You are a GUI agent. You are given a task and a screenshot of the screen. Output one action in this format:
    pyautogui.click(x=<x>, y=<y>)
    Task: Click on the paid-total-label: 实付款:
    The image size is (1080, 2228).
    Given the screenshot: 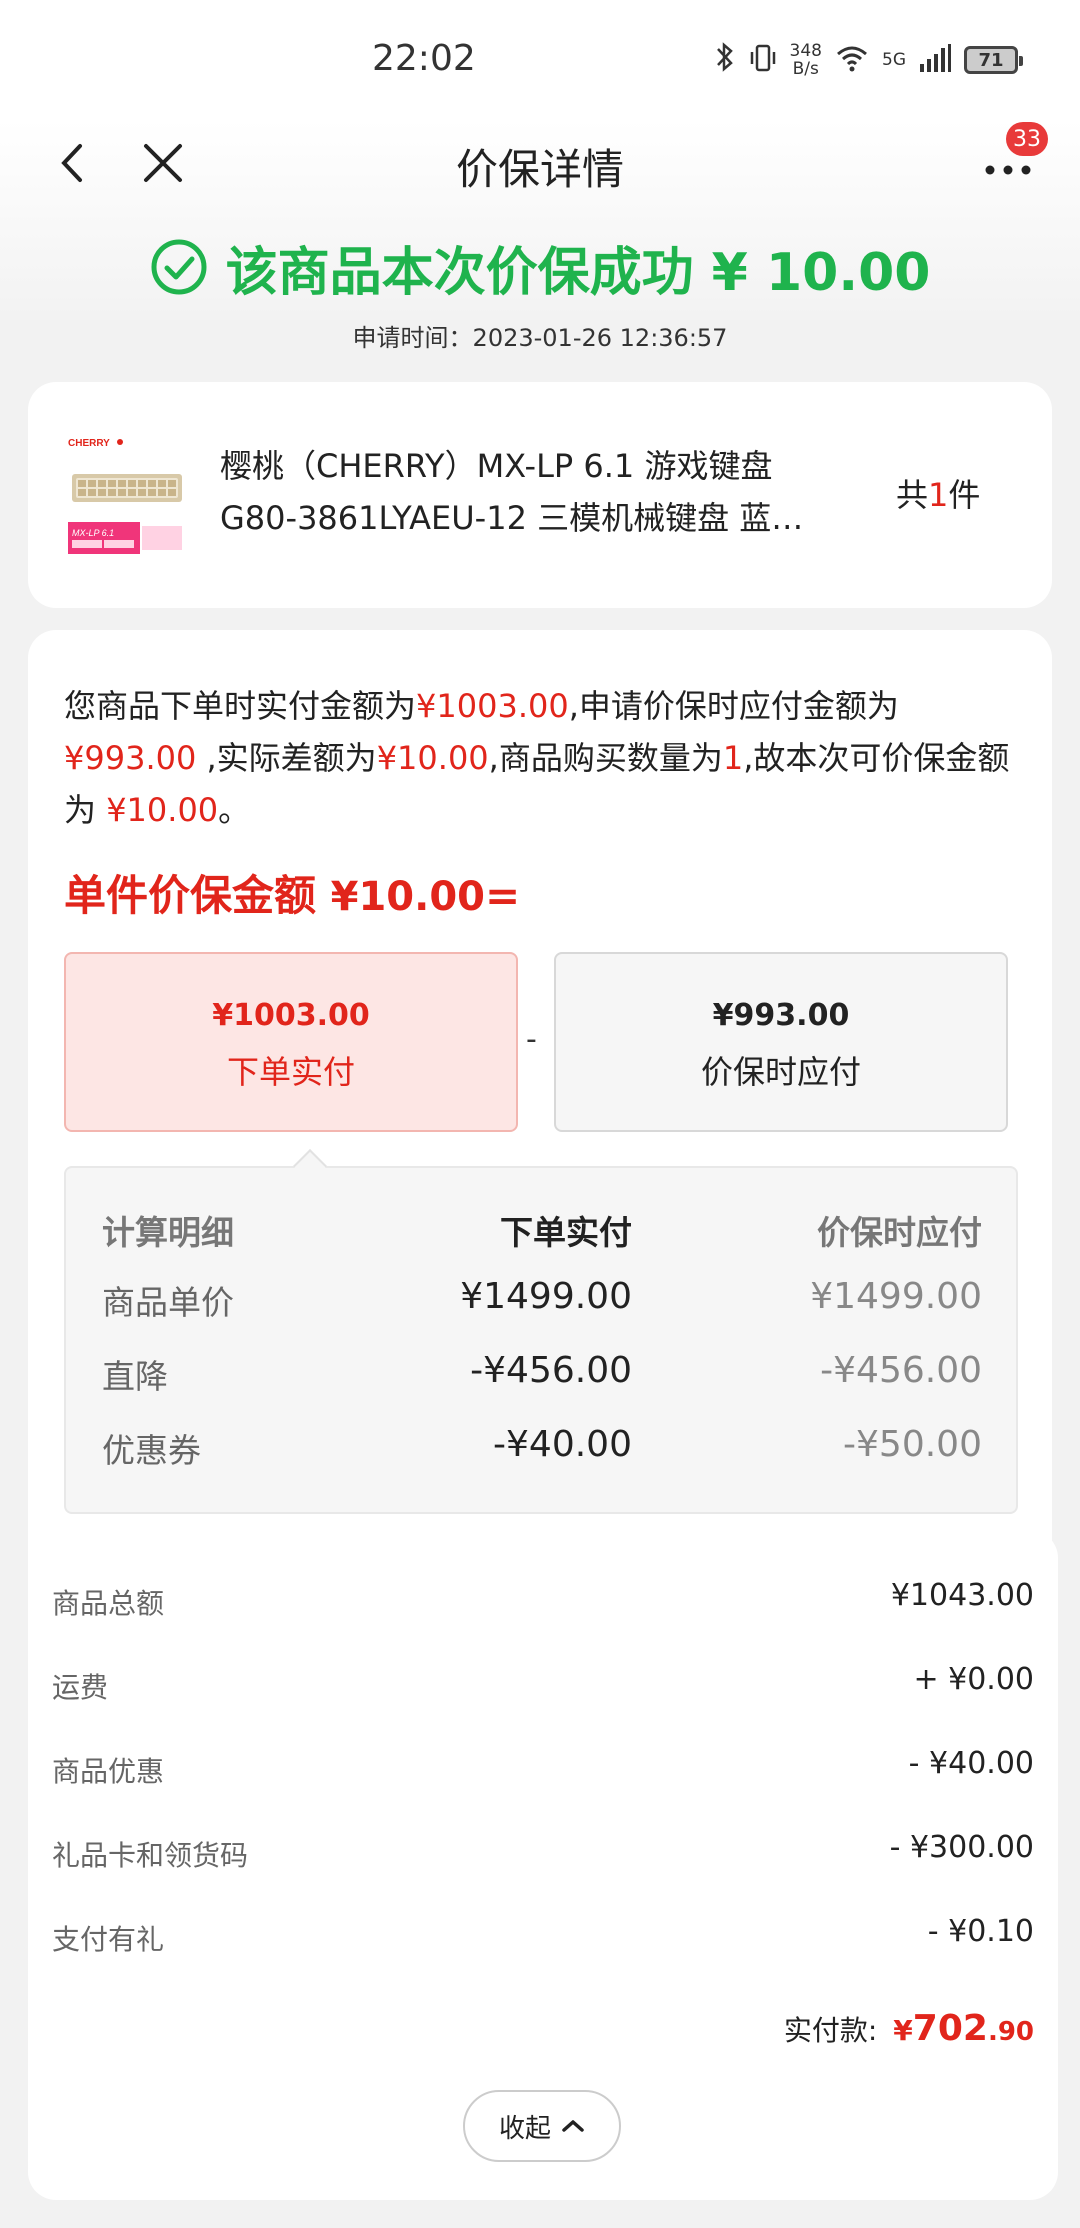 What is the action you would take?
    pyautogui.click(x=830, y=2030)
    